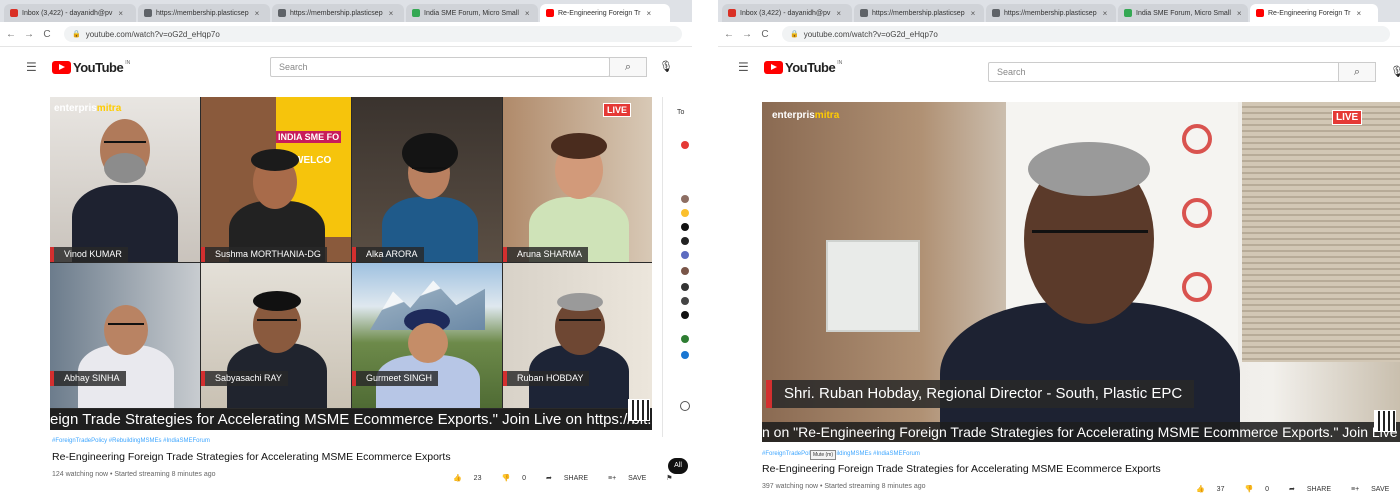 This screenshot has width=1400, height=504. I want to click on logo-part-b: mitra, so click(827, 115).